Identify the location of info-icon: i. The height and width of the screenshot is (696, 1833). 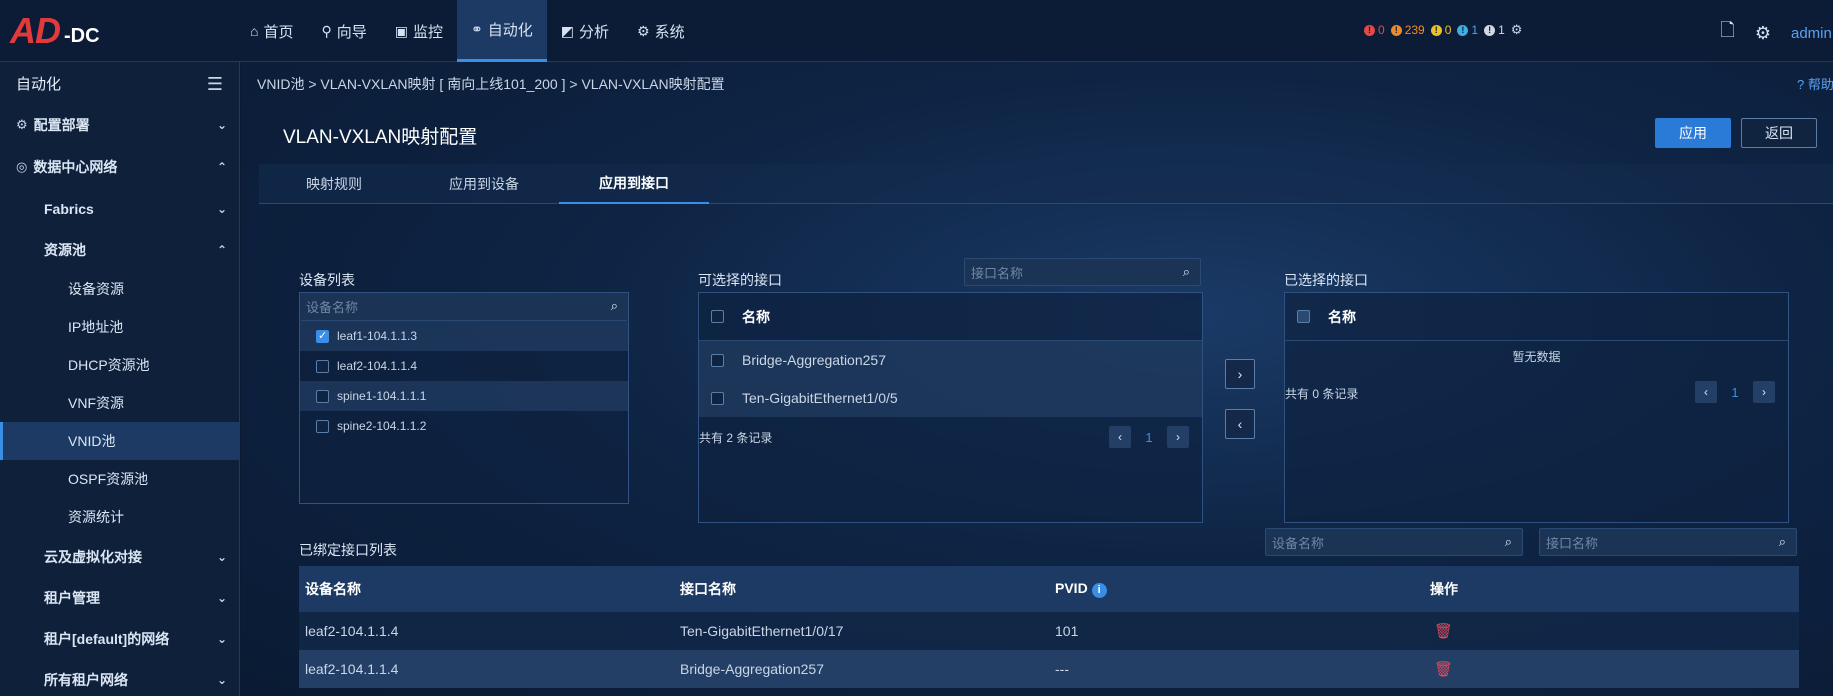
(1099, 590).